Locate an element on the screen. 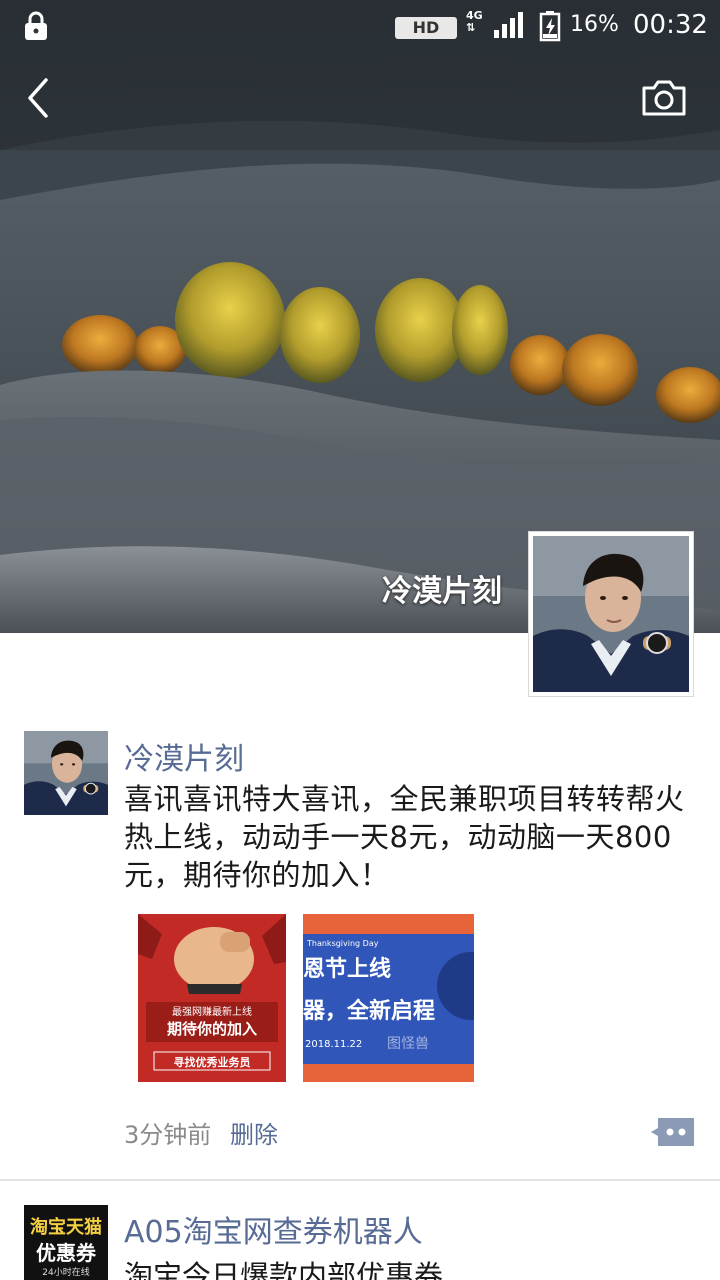  avatar-text-line1: 淘宝天猫 is located at coordinates (66, 1227).